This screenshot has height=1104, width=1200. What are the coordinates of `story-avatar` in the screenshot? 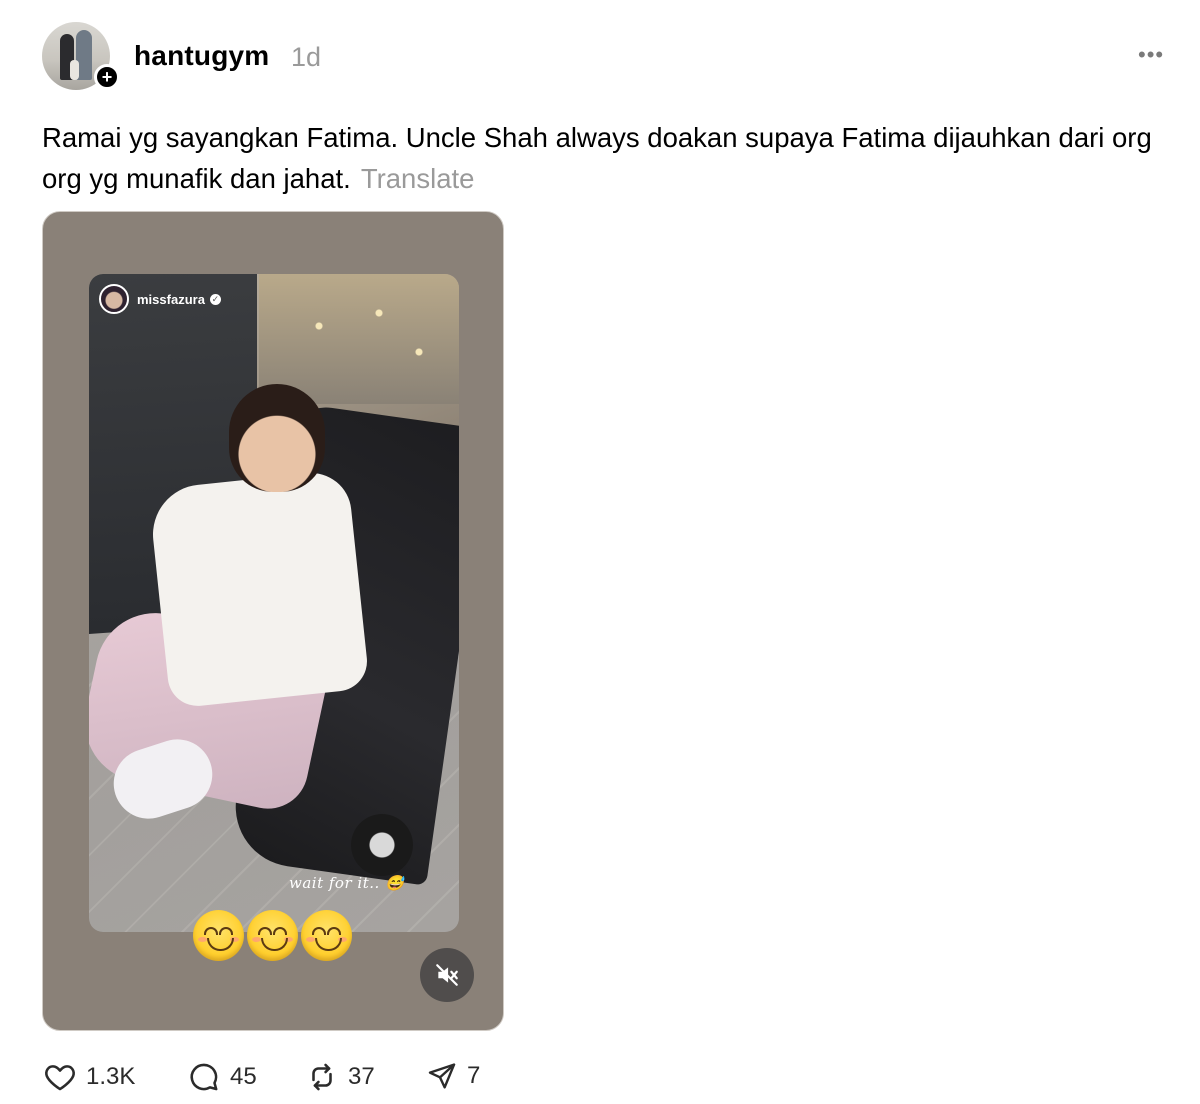 It's located at (114, 299).